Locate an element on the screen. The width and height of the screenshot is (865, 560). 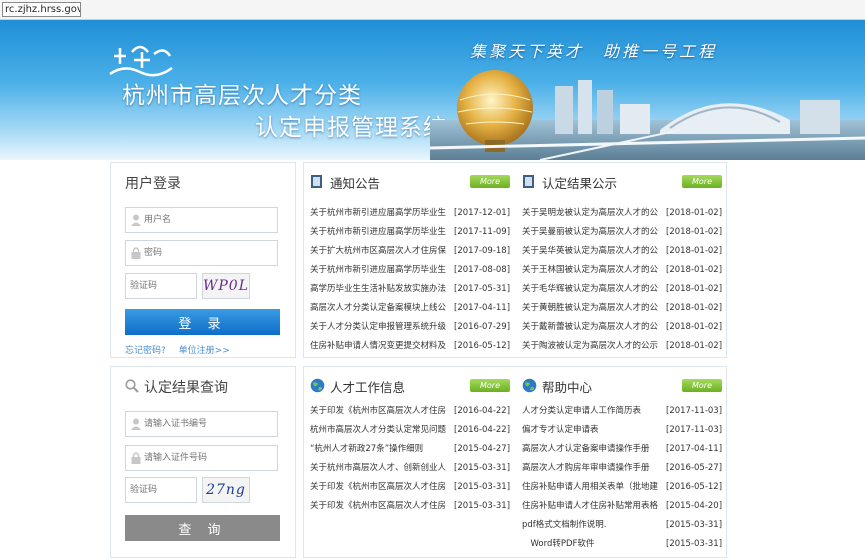
notice-item: 关于杭州市新引进应届高学历毕业生 [2017-08-08] is located at coordinates (412, 270).